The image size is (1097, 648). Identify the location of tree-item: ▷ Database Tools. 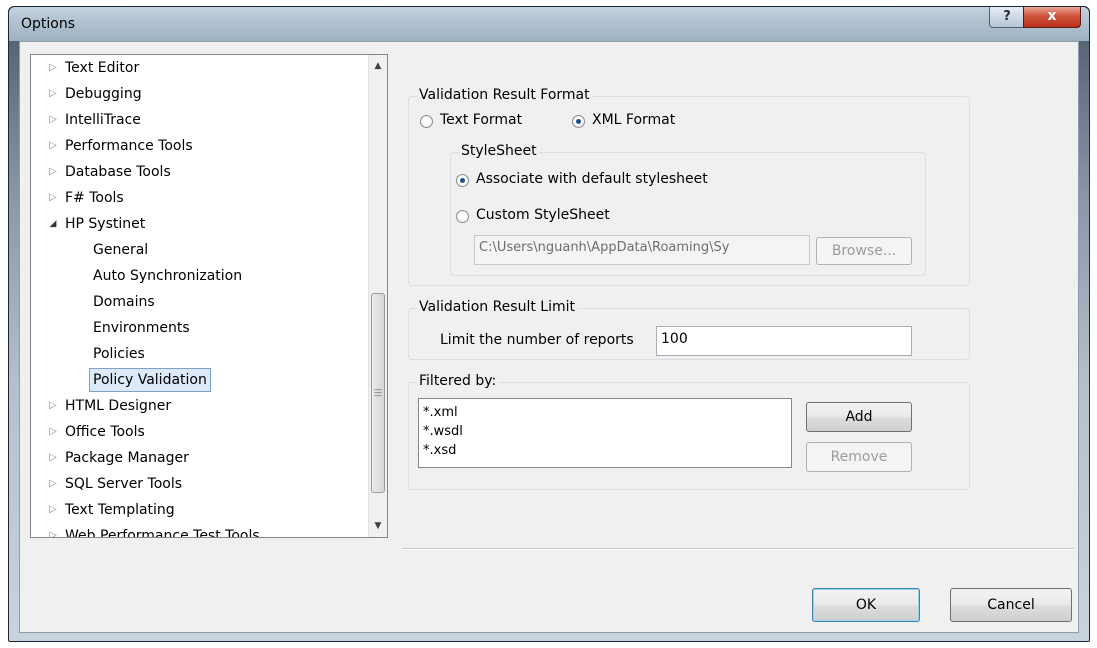
(110, 172).